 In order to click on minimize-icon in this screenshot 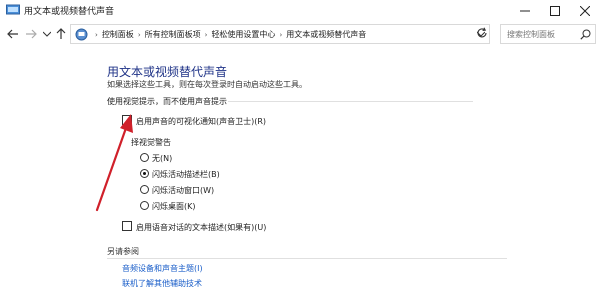, I will do `click(525, 11)`.